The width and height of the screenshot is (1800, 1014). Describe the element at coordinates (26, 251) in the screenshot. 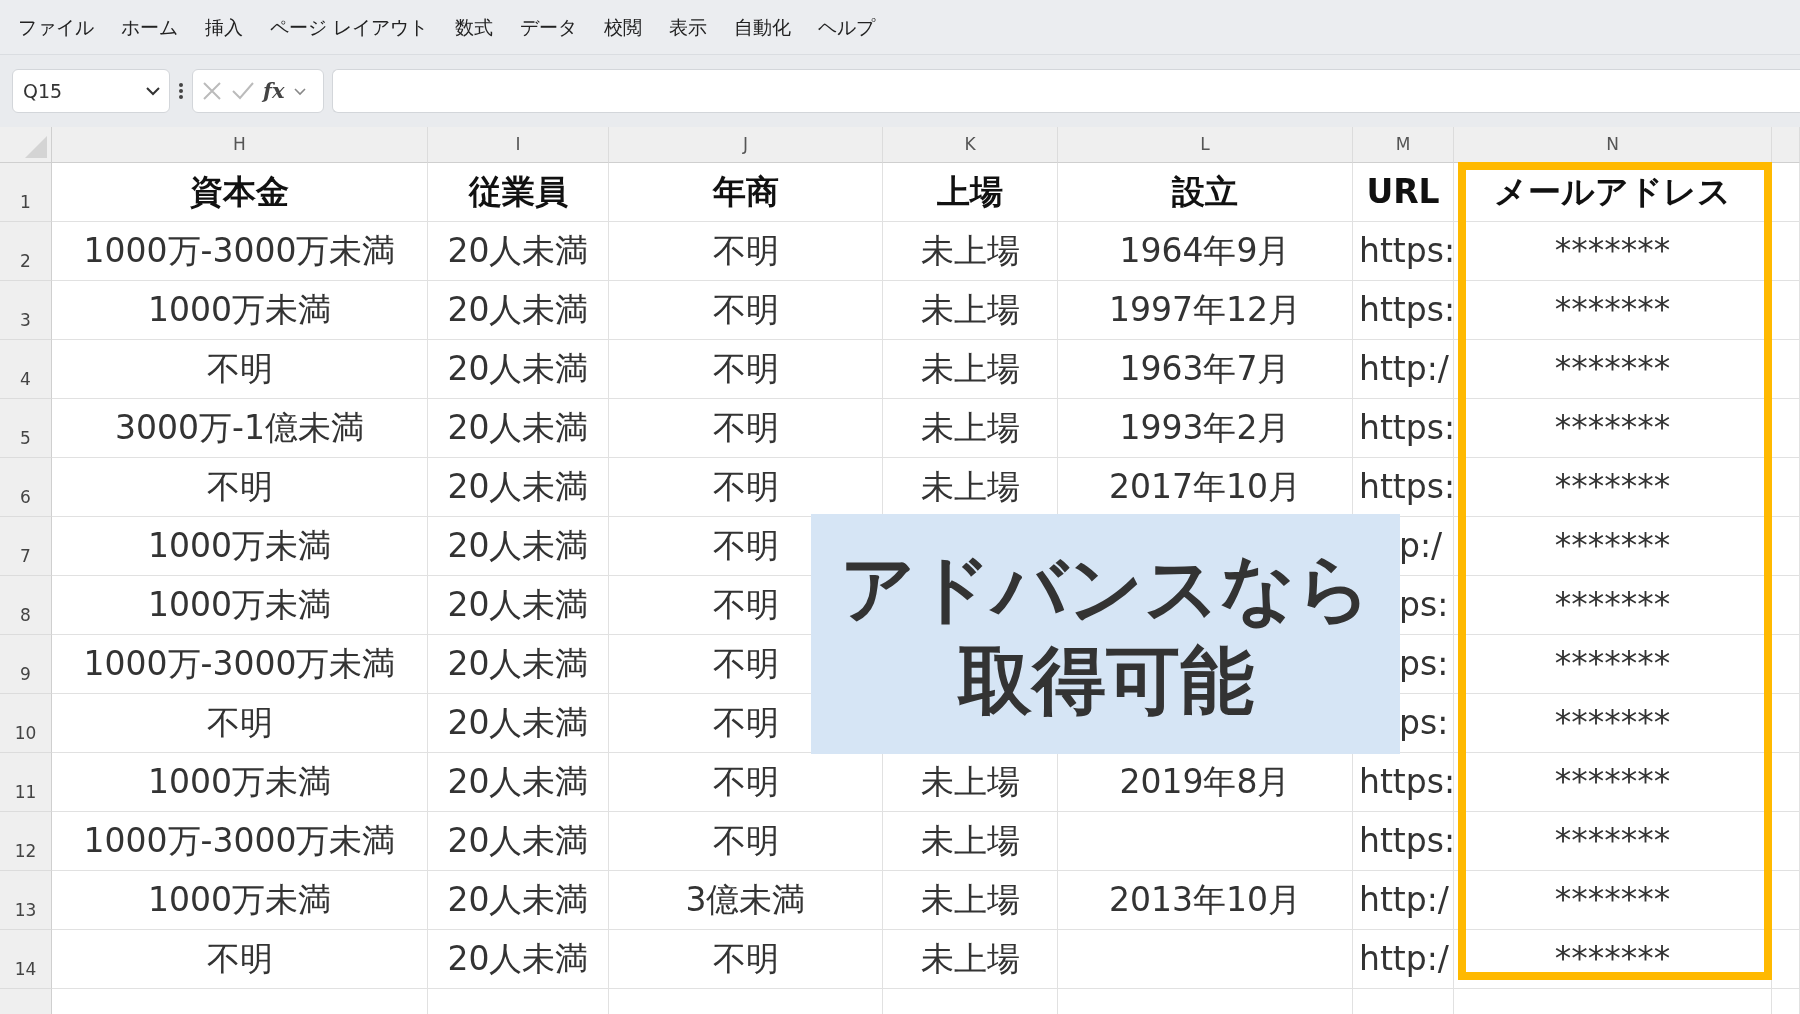

I see `row-header: 2` at that location.